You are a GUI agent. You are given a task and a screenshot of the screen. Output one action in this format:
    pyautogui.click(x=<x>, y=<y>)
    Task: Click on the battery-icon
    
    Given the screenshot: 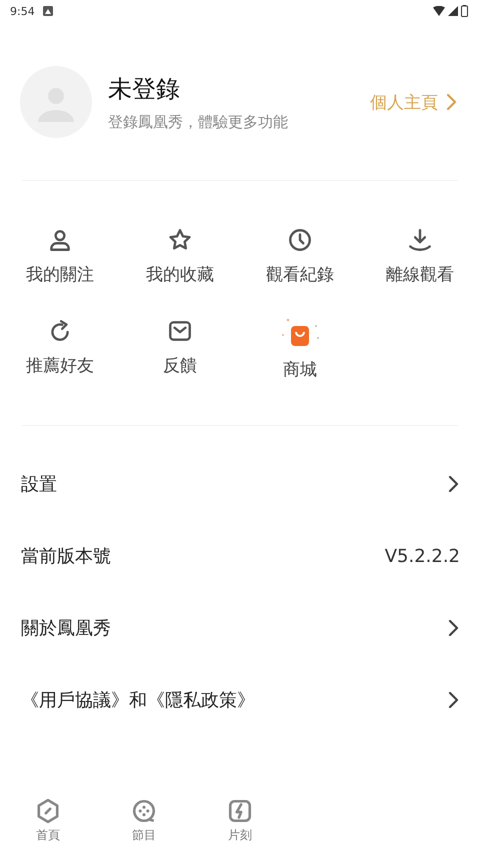 What is the action you would take?
    pyautogui.click(x=464, y=11)
    